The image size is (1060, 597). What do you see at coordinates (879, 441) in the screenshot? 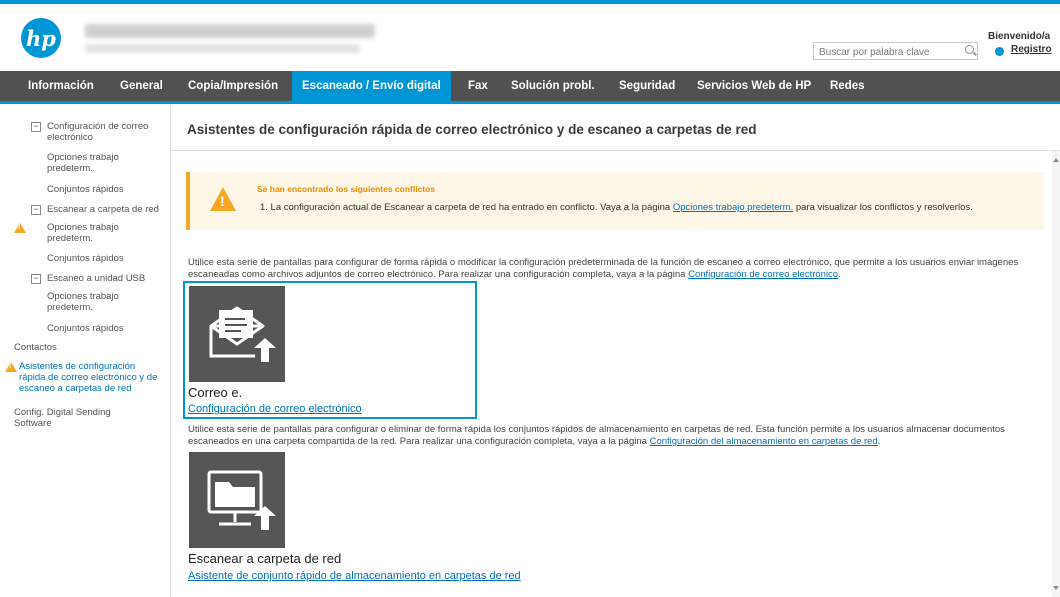
I see `folder-intro-suffix: .` at bounding box center [879, 441].